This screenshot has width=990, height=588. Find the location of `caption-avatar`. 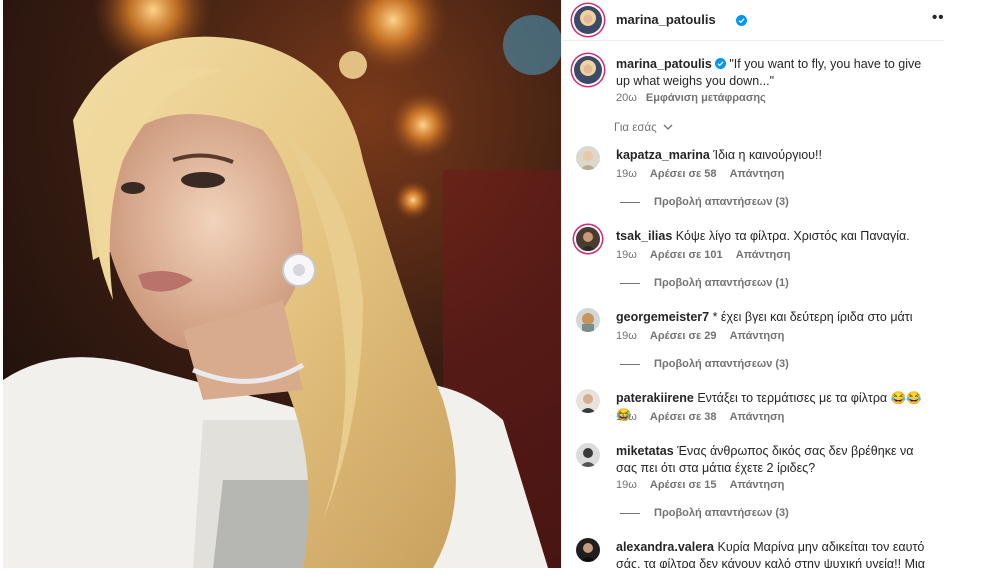

caption-avatar is located at coordinates (588, 70).